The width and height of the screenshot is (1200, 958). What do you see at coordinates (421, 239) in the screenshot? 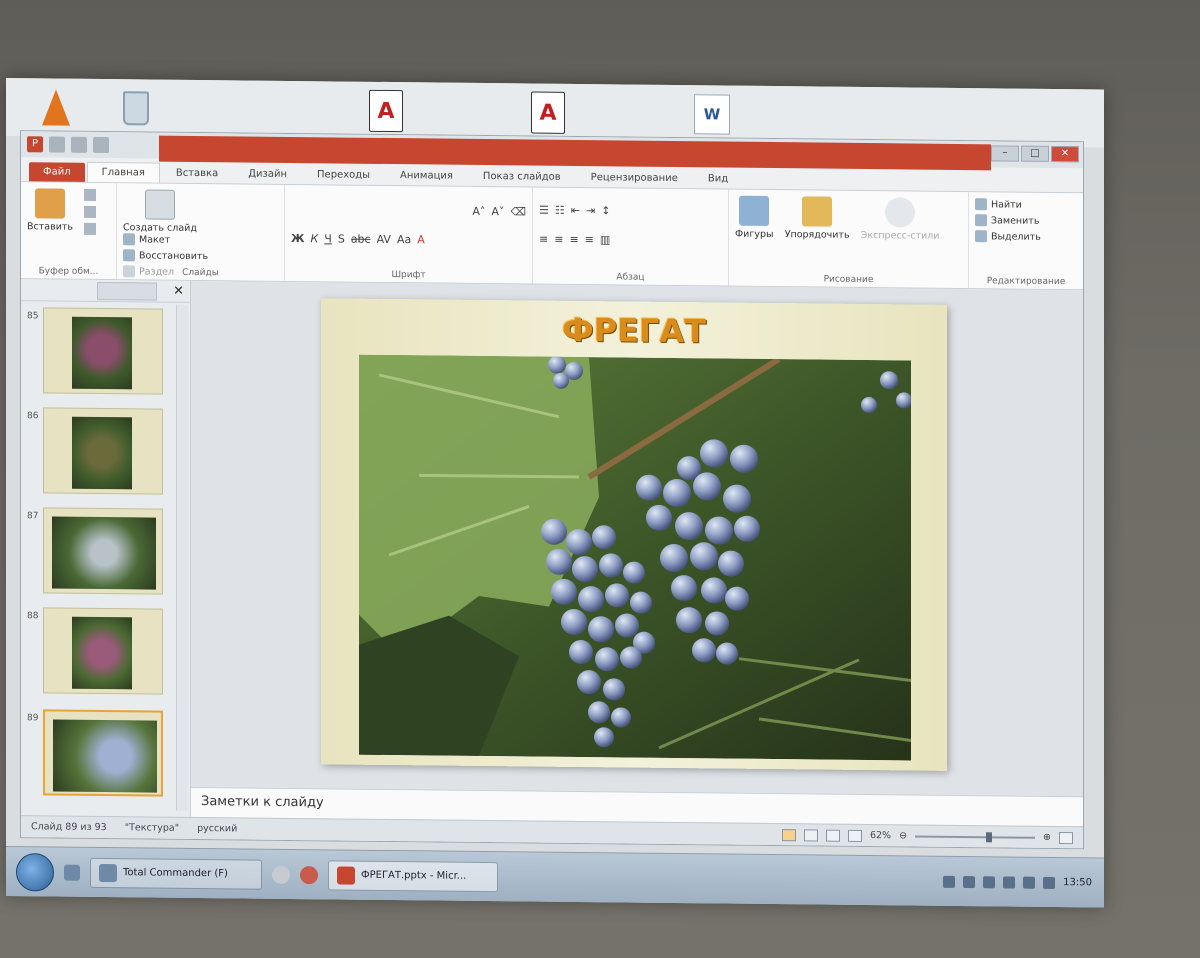
I see `font-color-icon: A` at bounding box center [421, 239].